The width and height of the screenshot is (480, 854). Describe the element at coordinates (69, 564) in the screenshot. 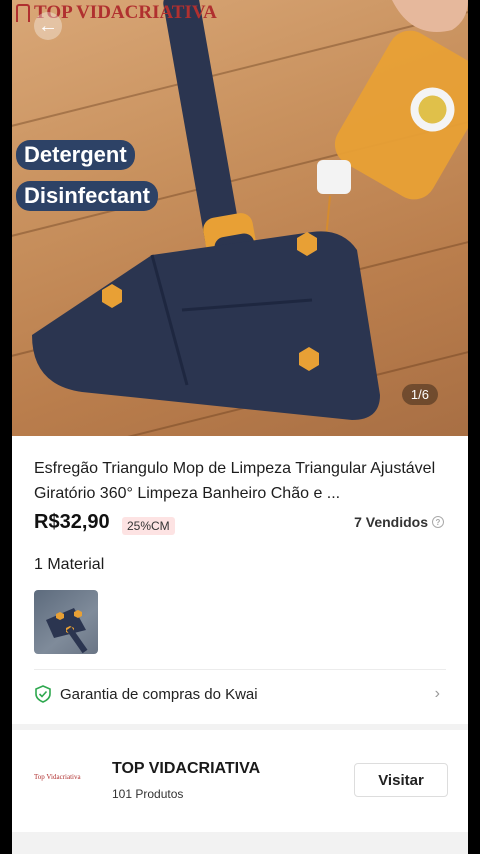

I see `material-label: 1 Material` at that location.